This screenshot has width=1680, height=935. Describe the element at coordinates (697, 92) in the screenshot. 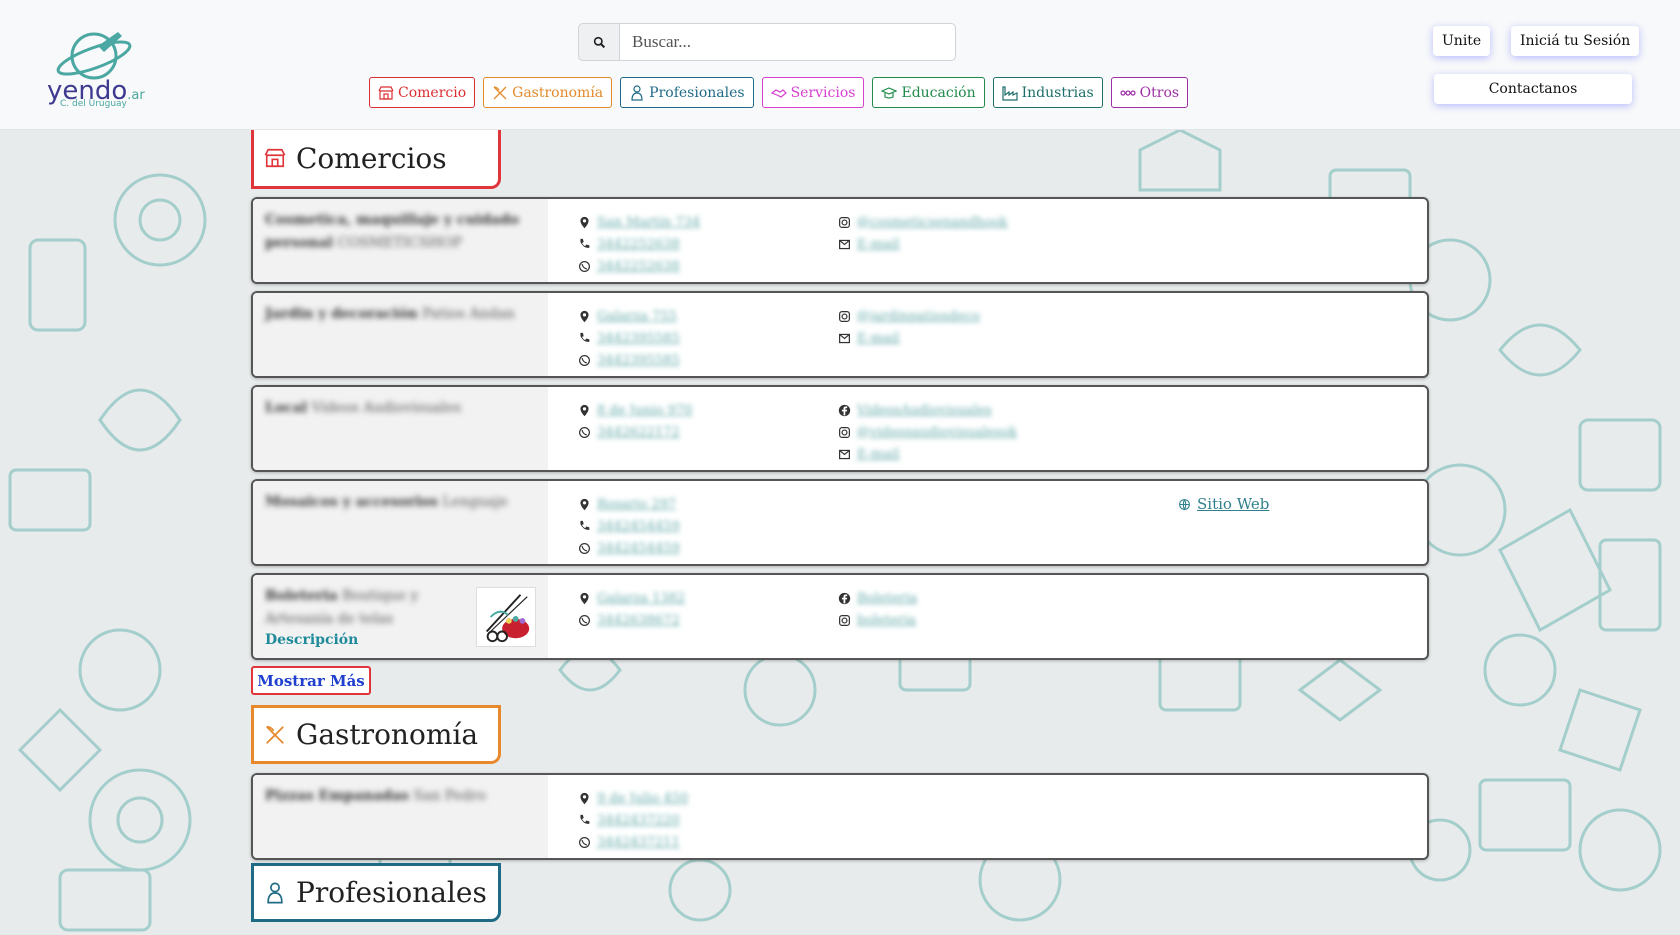

I see `category-profesionales-label: Profesionales` at that location.